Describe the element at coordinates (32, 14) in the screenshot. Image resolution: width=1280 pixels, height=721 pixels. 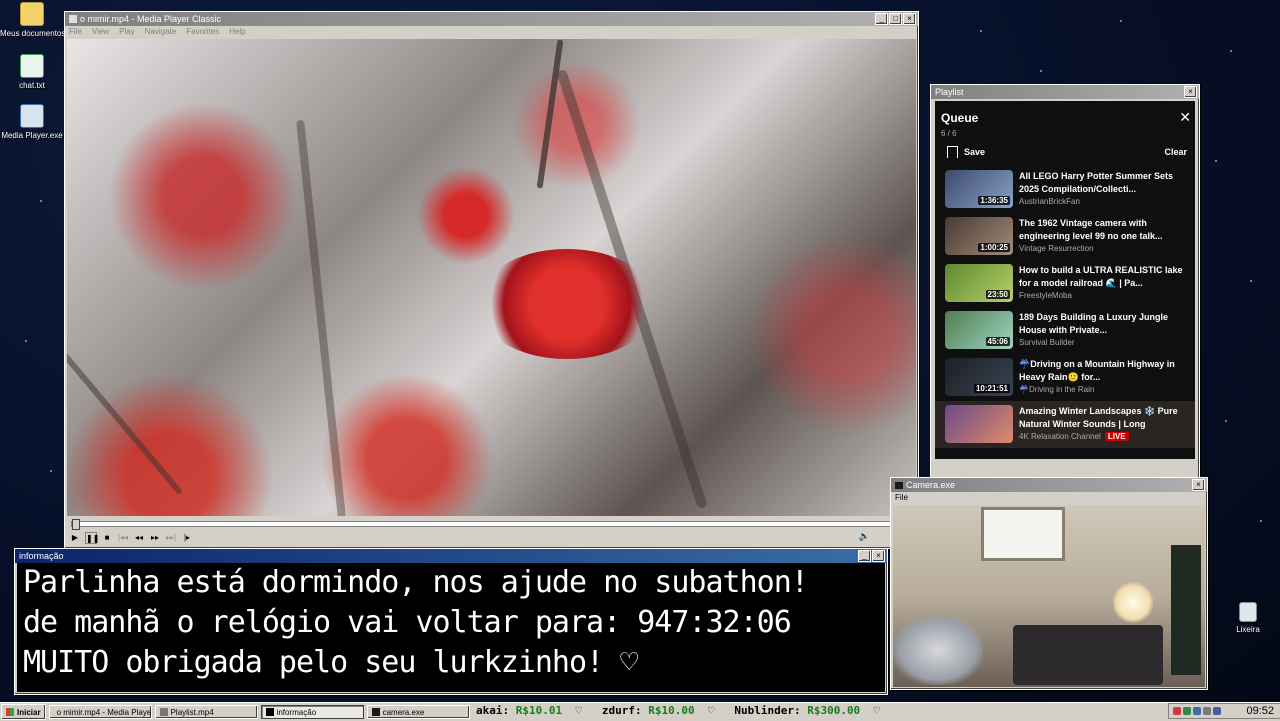
I see `folder-icon` at that location.